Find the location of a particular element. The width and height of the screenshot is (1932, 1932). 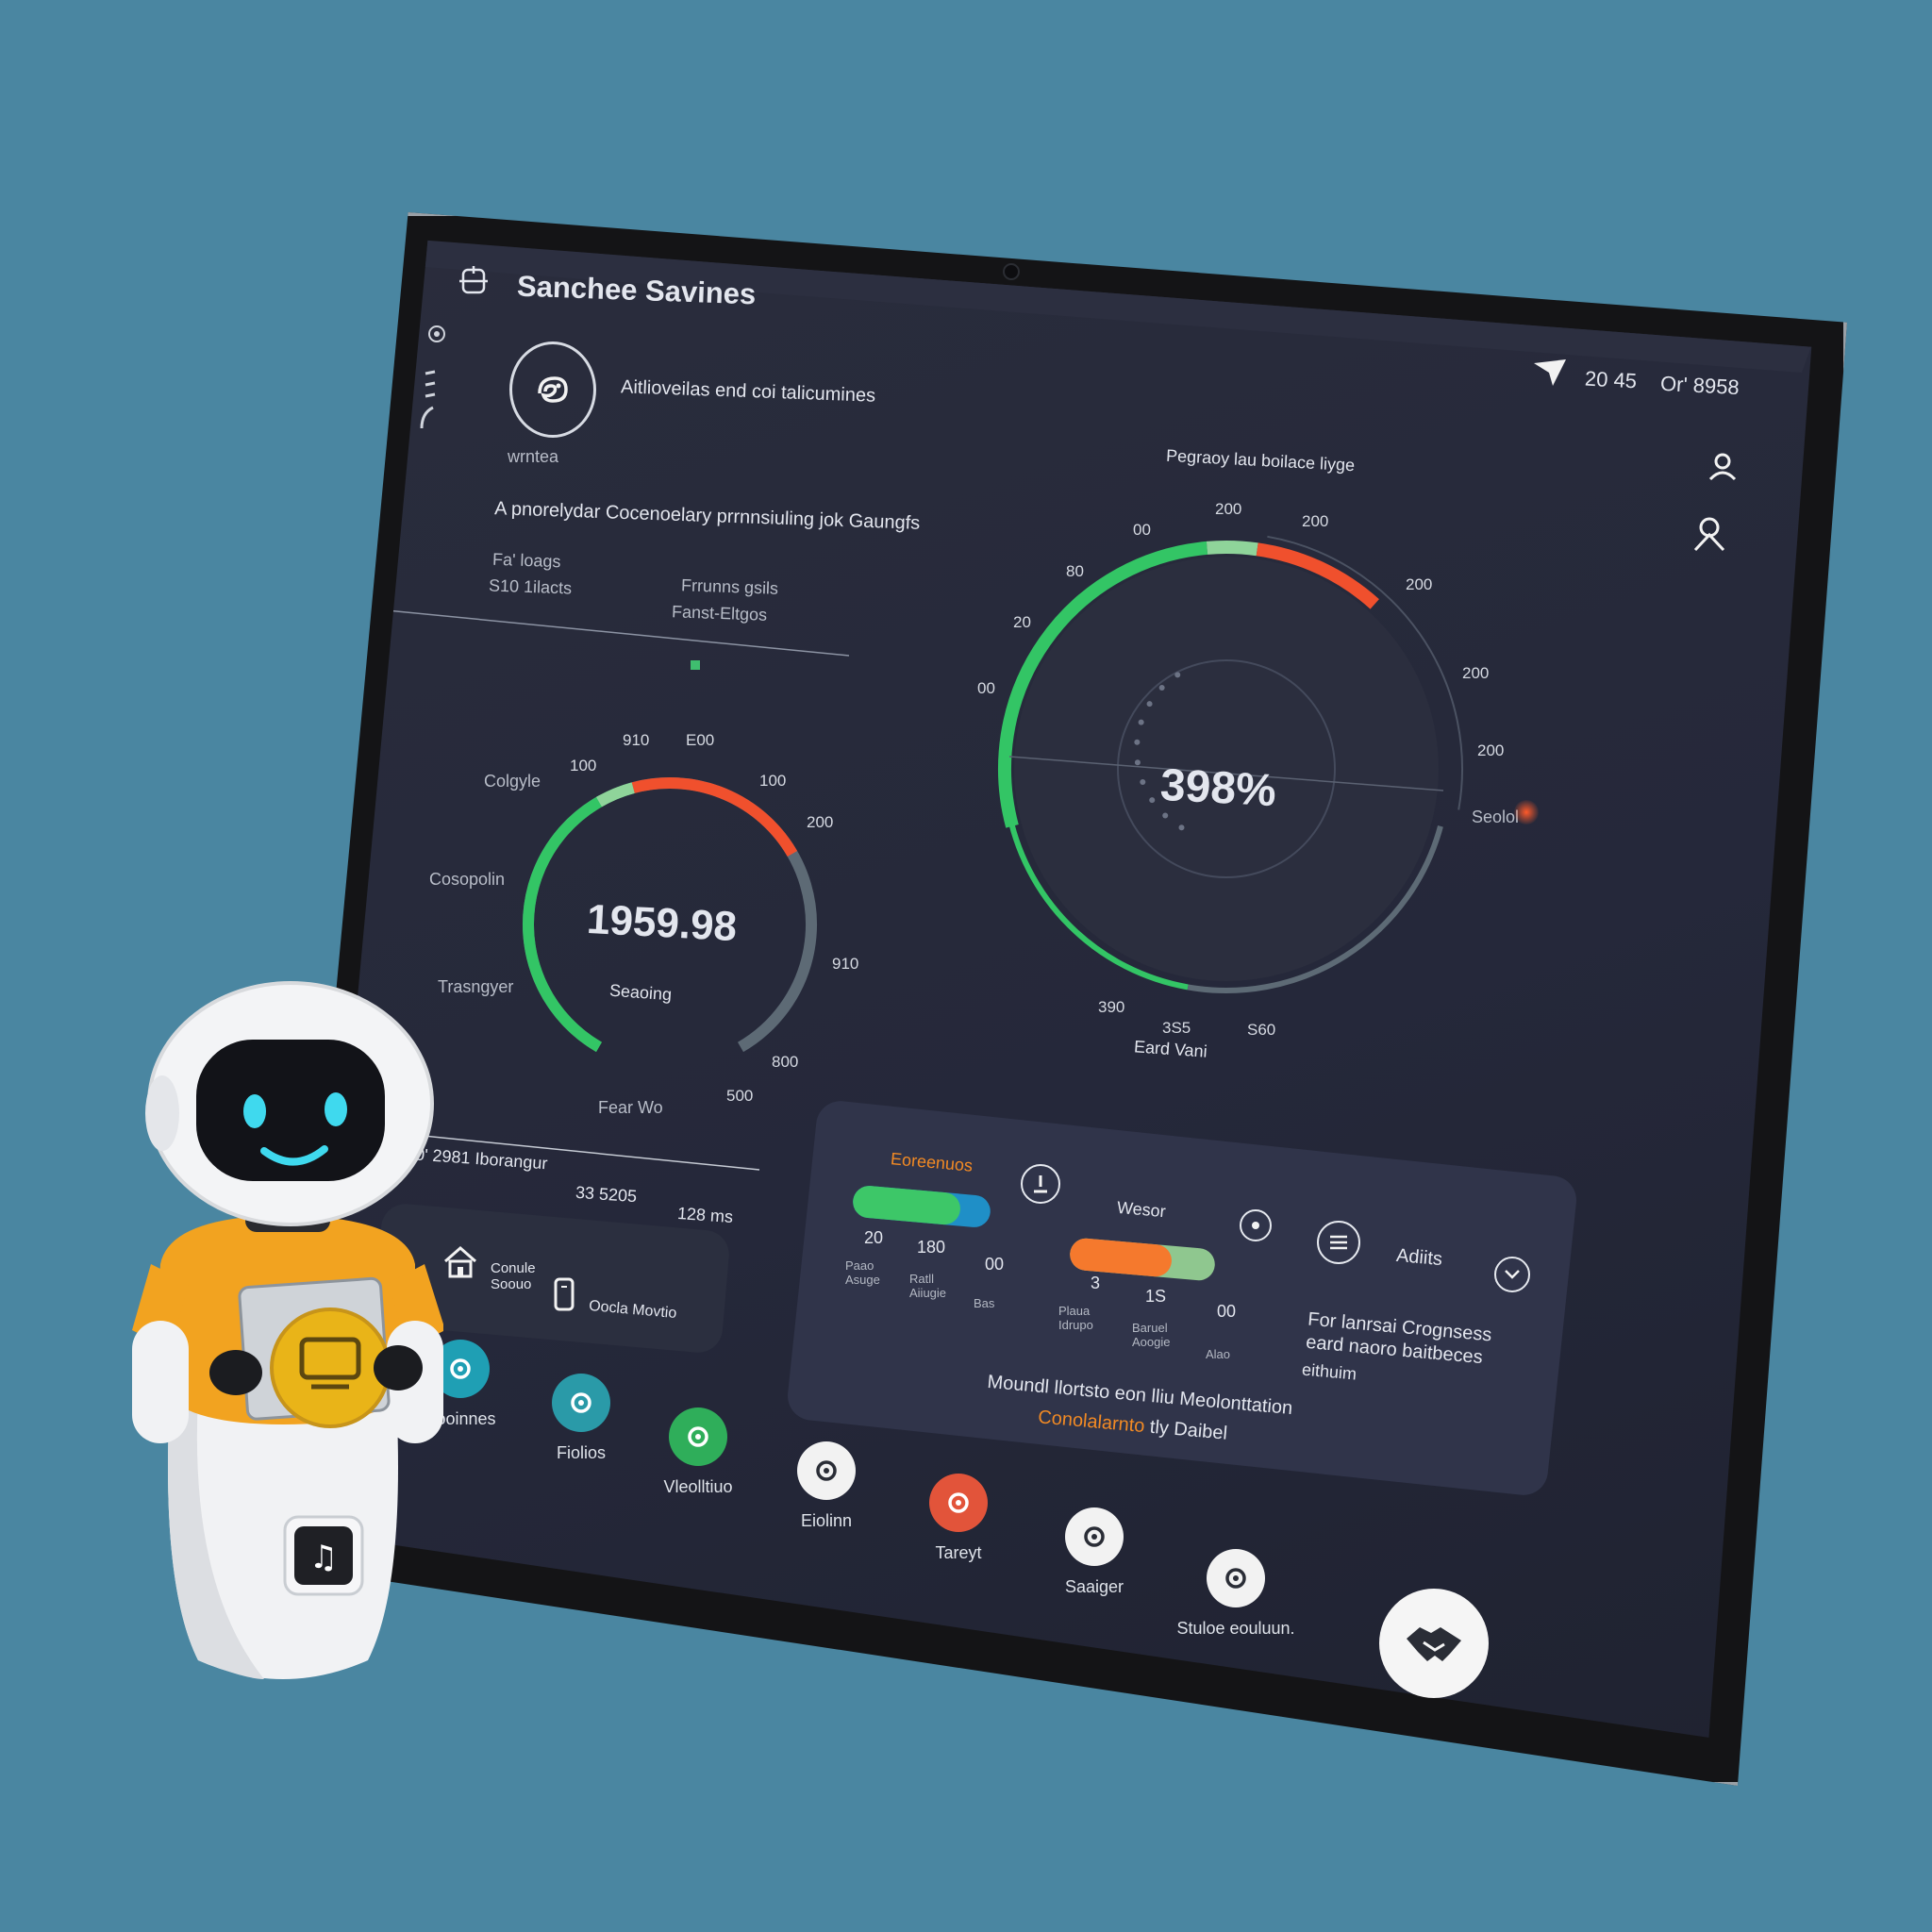

quick-item-1-label: Conule Soouo is located at coordinates (514, 1276).